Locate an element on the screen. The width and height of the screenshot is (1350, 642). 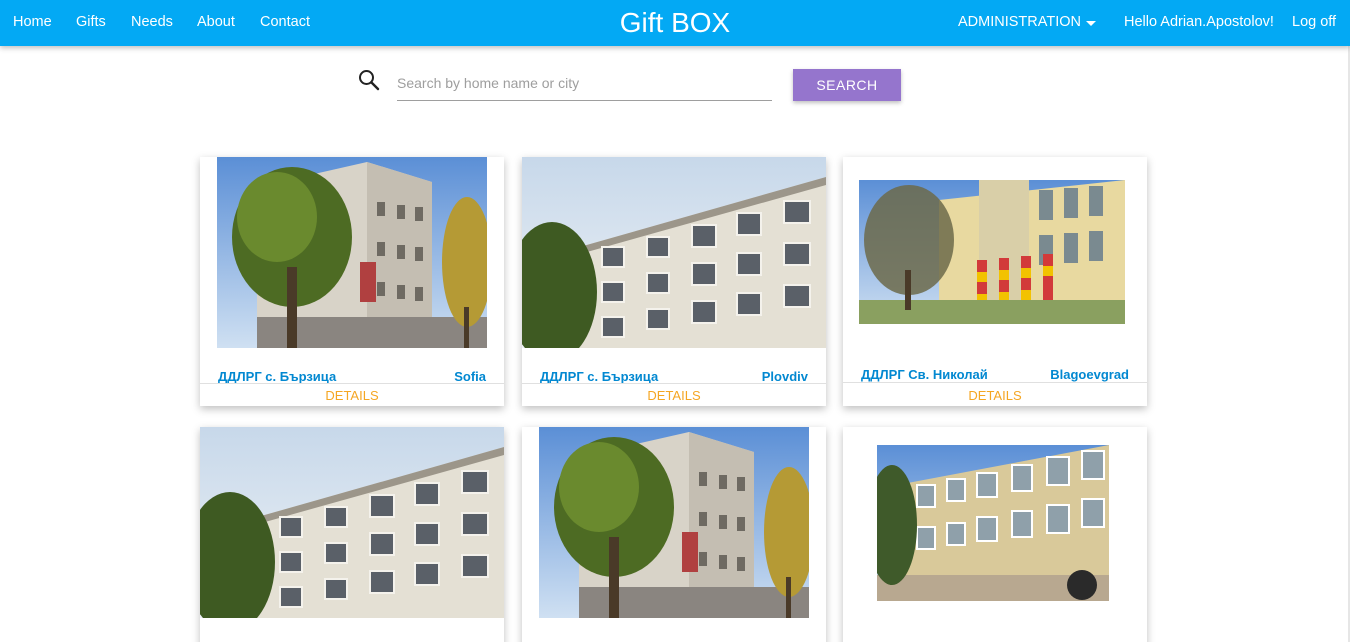
administration-dropdown: ADMINISTRATION is located at coordinates (1019, 22).